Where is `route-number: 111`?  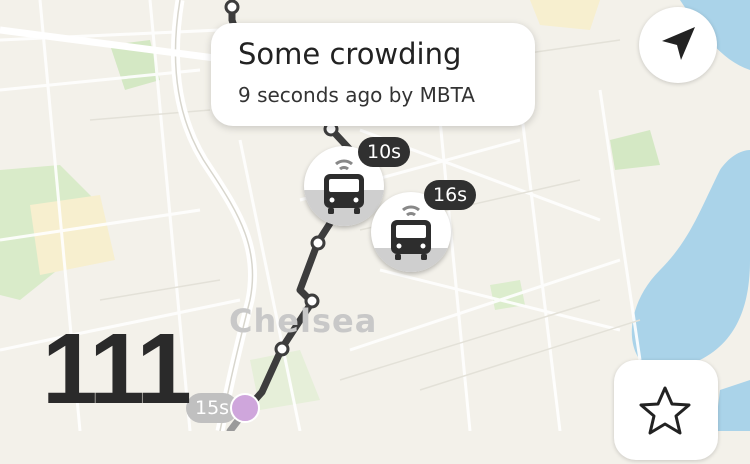 route-number: 111 is located at coordinates (117, 369).